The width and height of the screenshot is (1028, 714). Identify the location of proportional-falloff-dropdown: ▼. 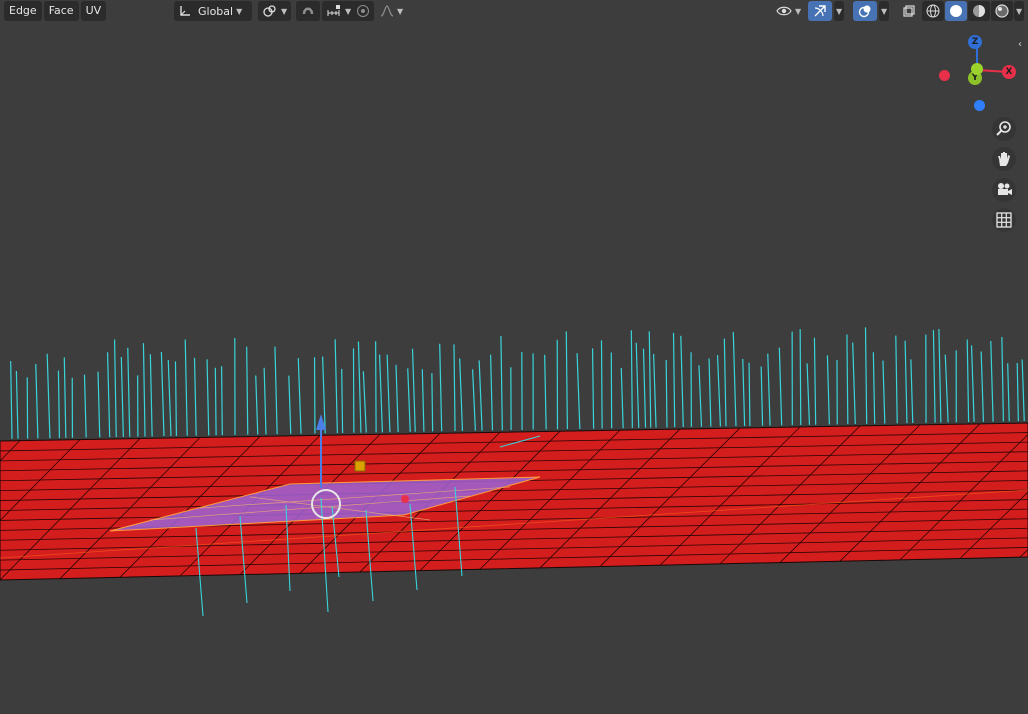
(392, 11).